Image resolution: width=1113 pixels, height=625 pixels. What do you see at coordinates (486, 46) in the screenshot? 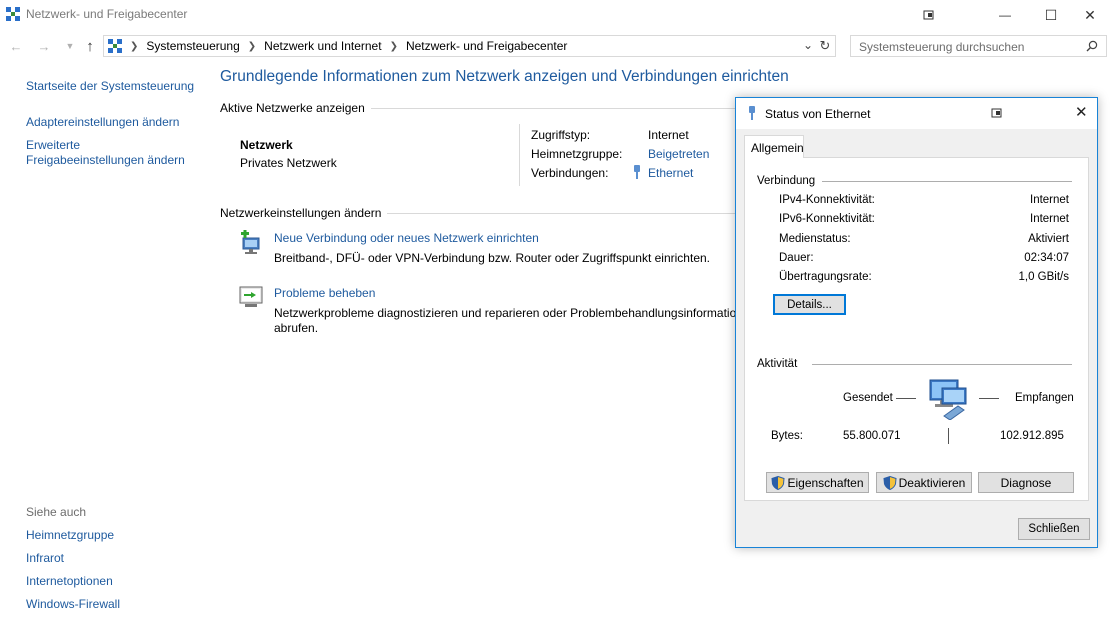
I see `breadcrumb-network-center: Netzwerk- und Freigabecenter` at bounding box center [486, 46].